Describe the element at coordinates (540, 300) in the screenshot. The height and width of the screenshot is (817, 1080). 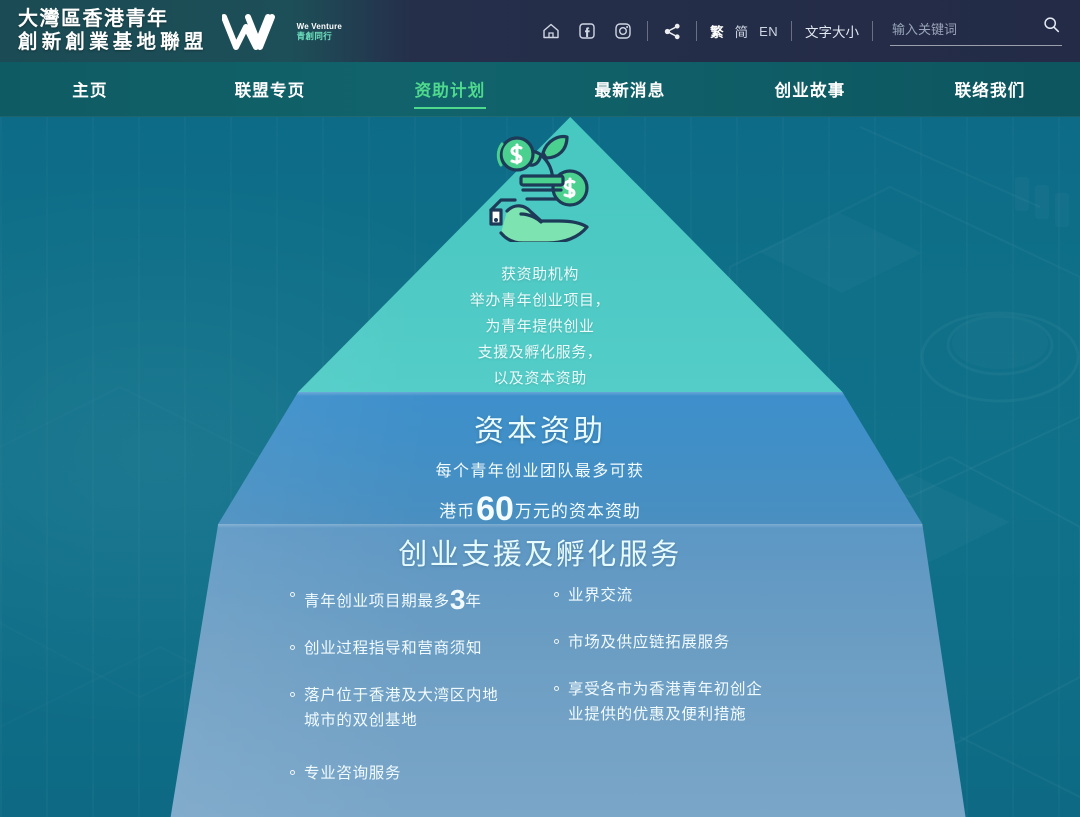
I see `tier-top-line-2: 举办青年创业项目，` at that location.